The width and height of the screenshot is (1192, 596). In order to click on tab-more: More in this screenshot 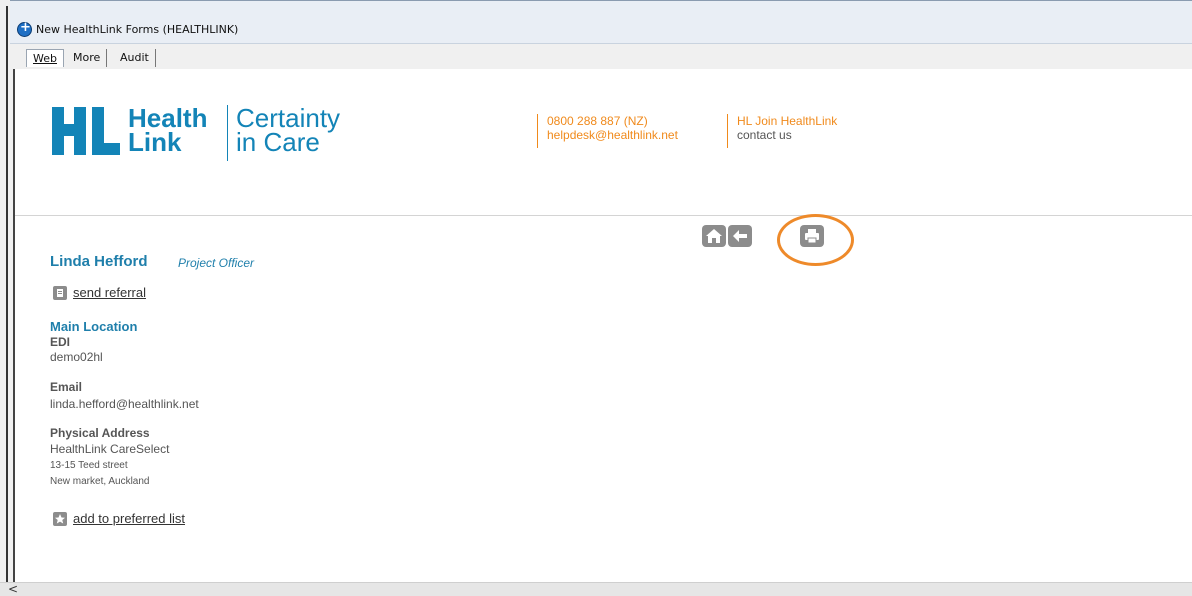, I will do `click(87, 58)`.